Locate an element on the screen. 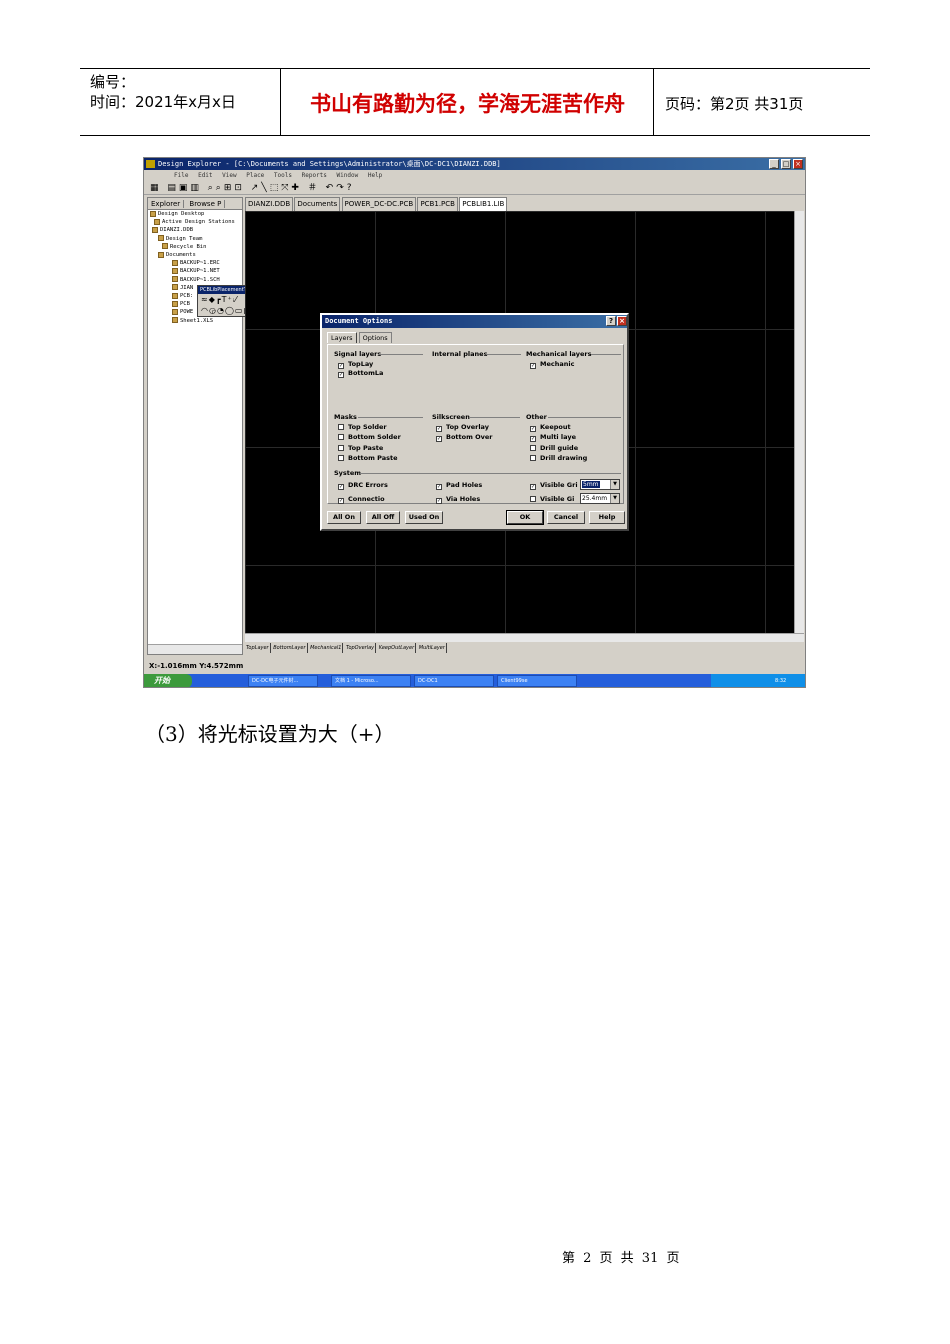  menu-window: Window is located at coordinates (348, 175).